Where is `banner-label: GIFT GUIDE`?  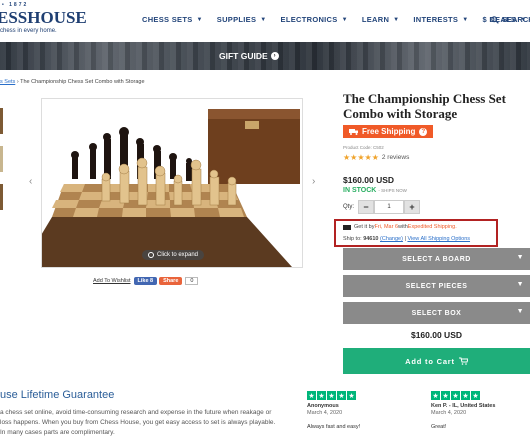
banner-label: GIFT GUIDE is located at coordinates (243, 56).